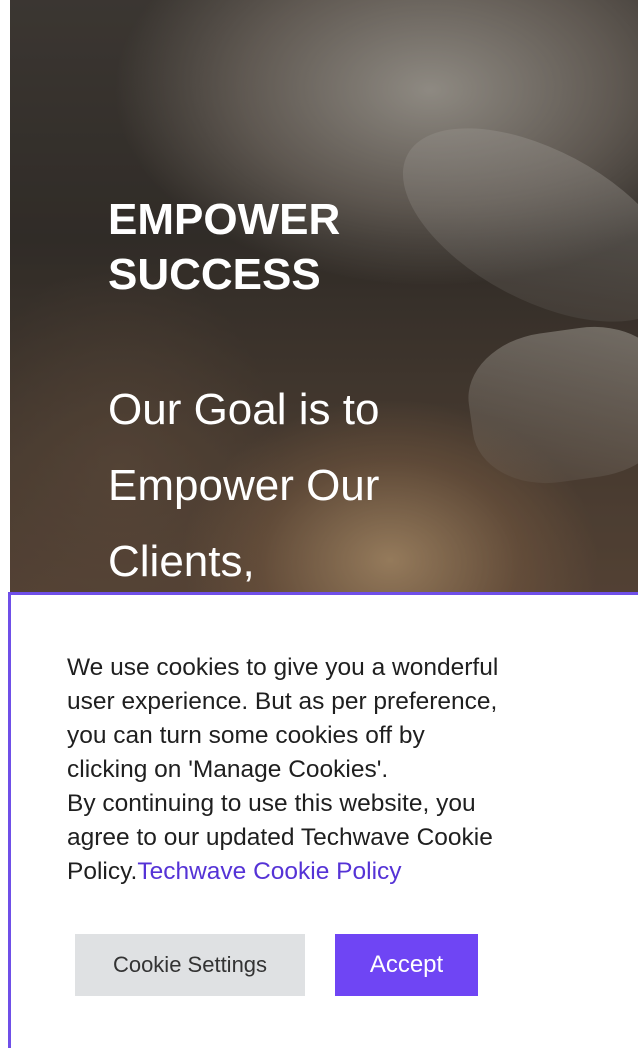 The image size is (638, 1048). Describe the element at coordinates (280, 837) in the screenshot. I see `cookie-message-line: agree to our updated Techwave Cookie` at that location.